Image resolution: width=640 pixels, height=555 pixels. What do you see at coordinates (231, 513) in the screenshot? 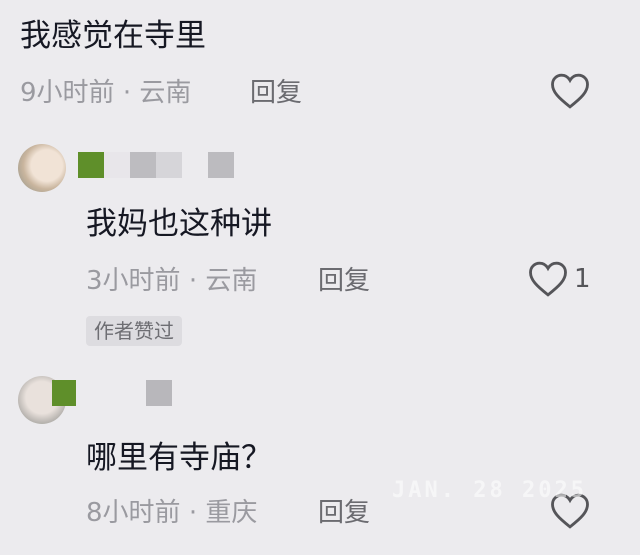
I see `comment-3-location: 重庆` at bounding box center [231, 513].